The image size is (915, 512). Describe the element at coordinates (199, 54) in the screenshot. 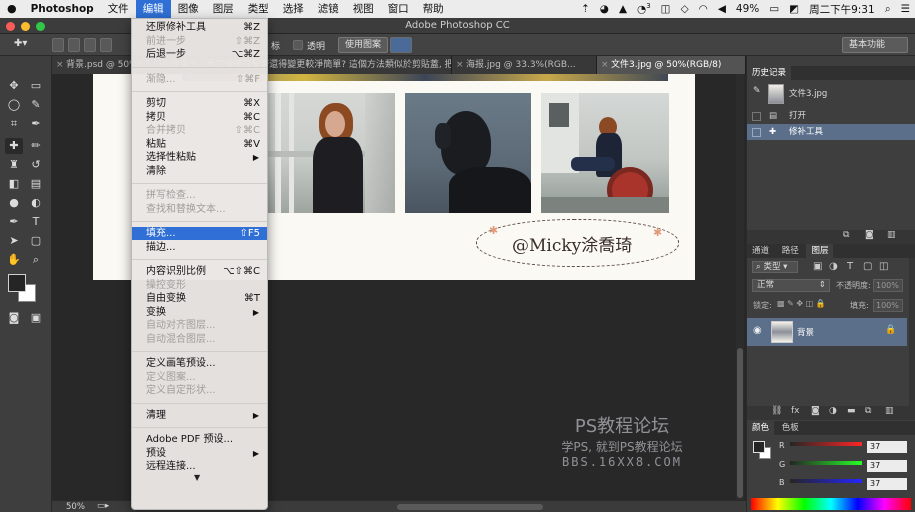

I see `edit-menu-item: 后退一步 ⌥⌘Z` at that location.